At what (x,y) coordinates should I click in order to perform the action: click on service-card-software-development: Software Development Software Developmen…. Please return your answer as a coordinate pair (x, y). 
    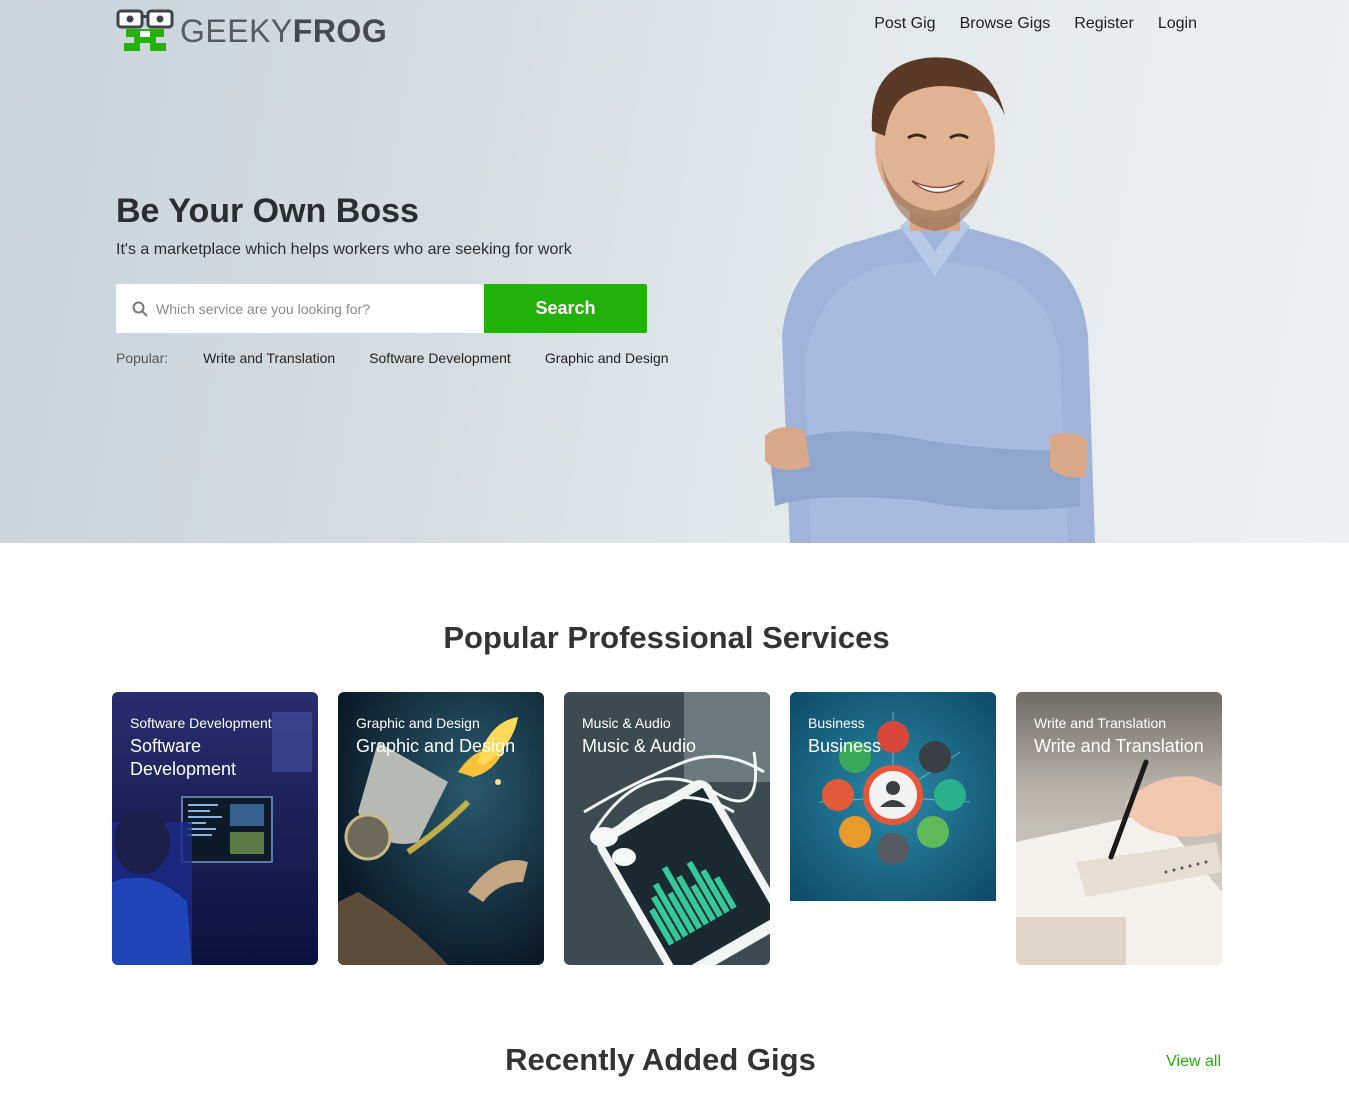
    Looking at the image, I should click on (215, 828).